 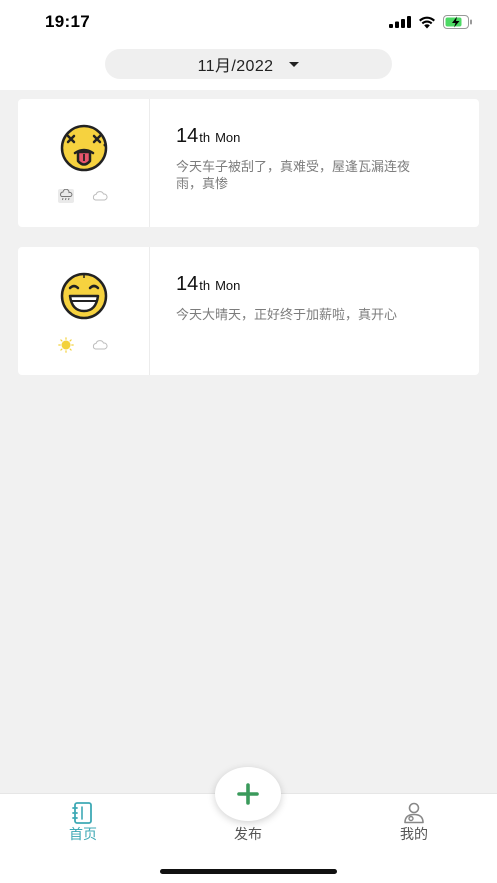 I want to click on entry-content: 14 th Mon 今天车子被刮了，真难受，屋逢瓦漏连夜雨，真惨, so click(x=327, y=163).